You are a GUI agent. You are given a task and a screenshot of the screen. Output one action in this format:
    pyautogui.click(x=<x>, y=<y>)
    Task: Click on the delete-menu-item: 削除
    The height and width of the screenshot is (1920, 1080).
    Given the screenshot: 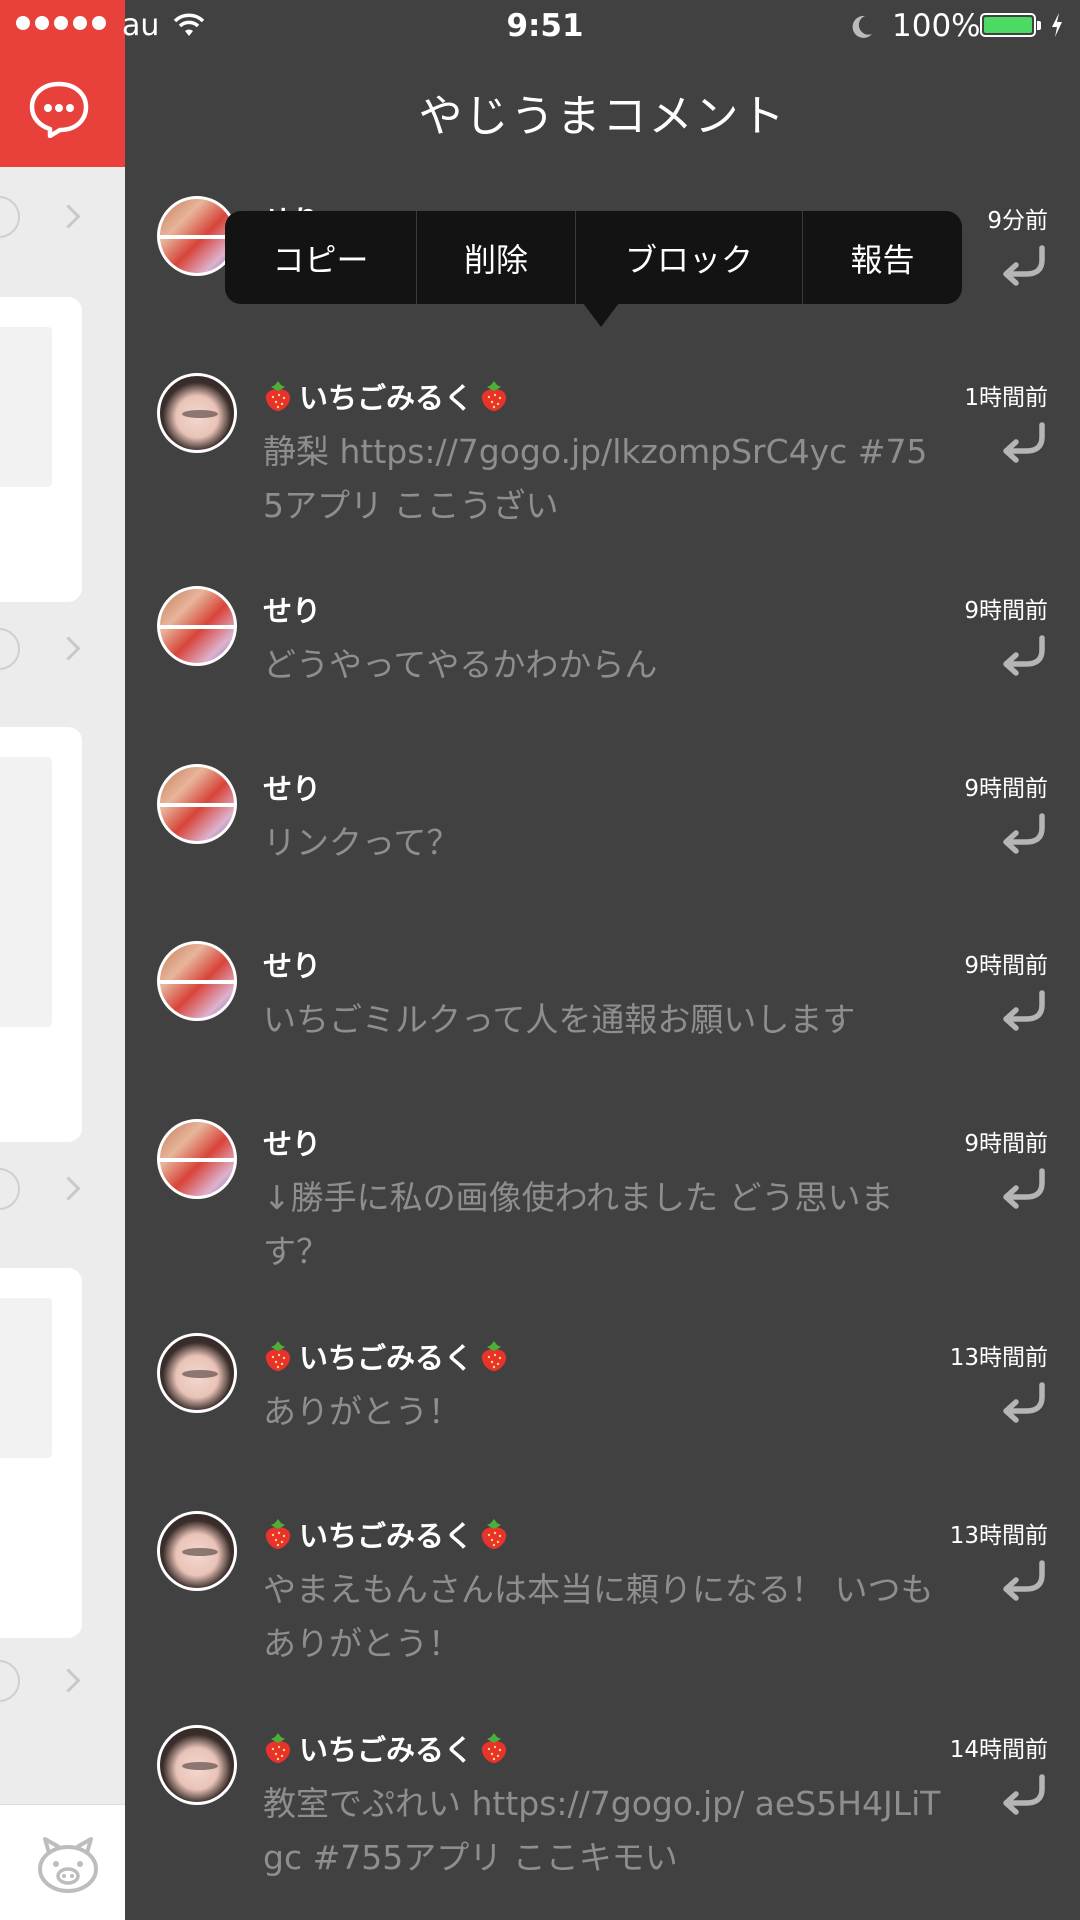 What is the action you would take?
    pyautogui.click(x=496, y=257)
    